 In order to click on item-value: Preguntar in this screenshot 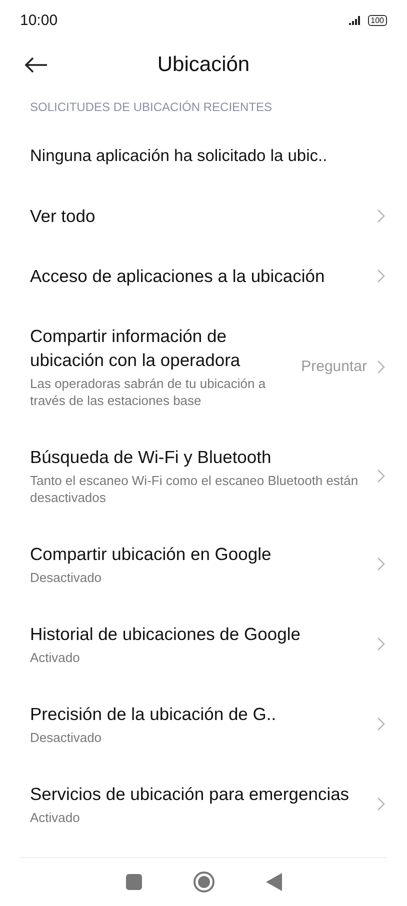, I will do `click(334, 366)`.